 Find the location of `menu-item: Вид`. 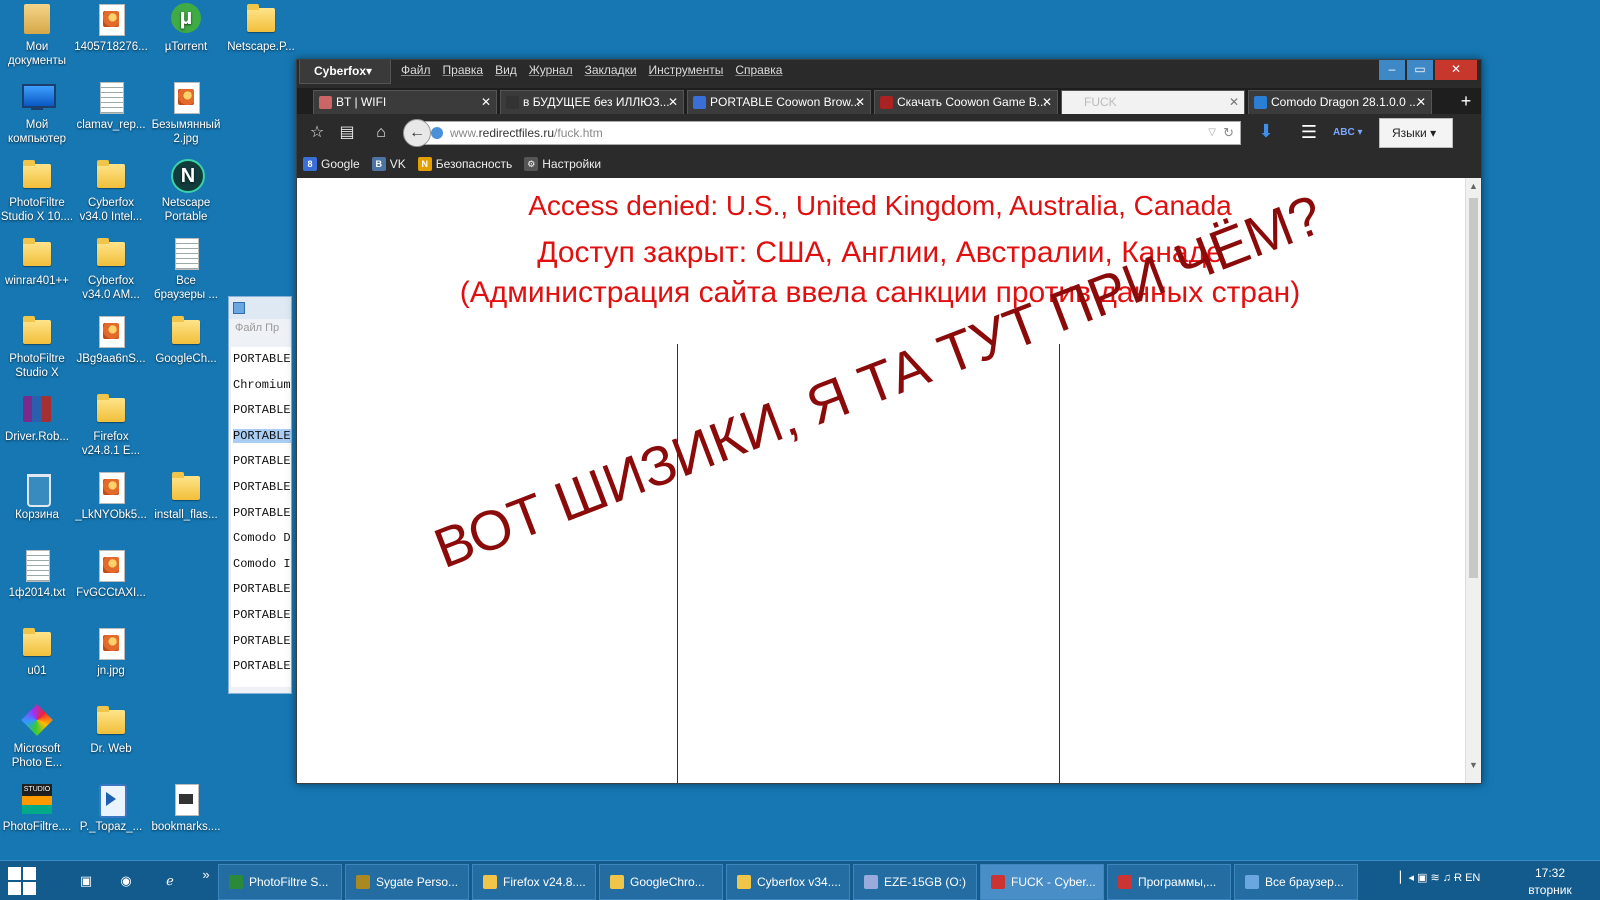

menu-item: Вид is located at coordinates (506, 72).